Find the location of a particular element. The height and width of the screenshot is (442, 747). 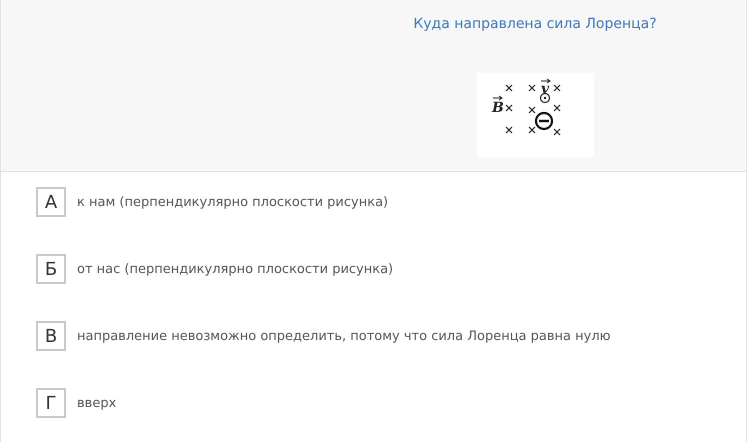

option-letter-box: В is located at coordinates (51, 336).